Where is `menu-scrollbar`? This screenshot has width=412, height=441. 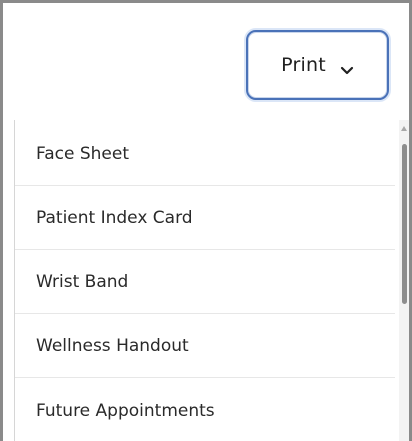 menu-scrollbar is located at coordinates (404, 280).